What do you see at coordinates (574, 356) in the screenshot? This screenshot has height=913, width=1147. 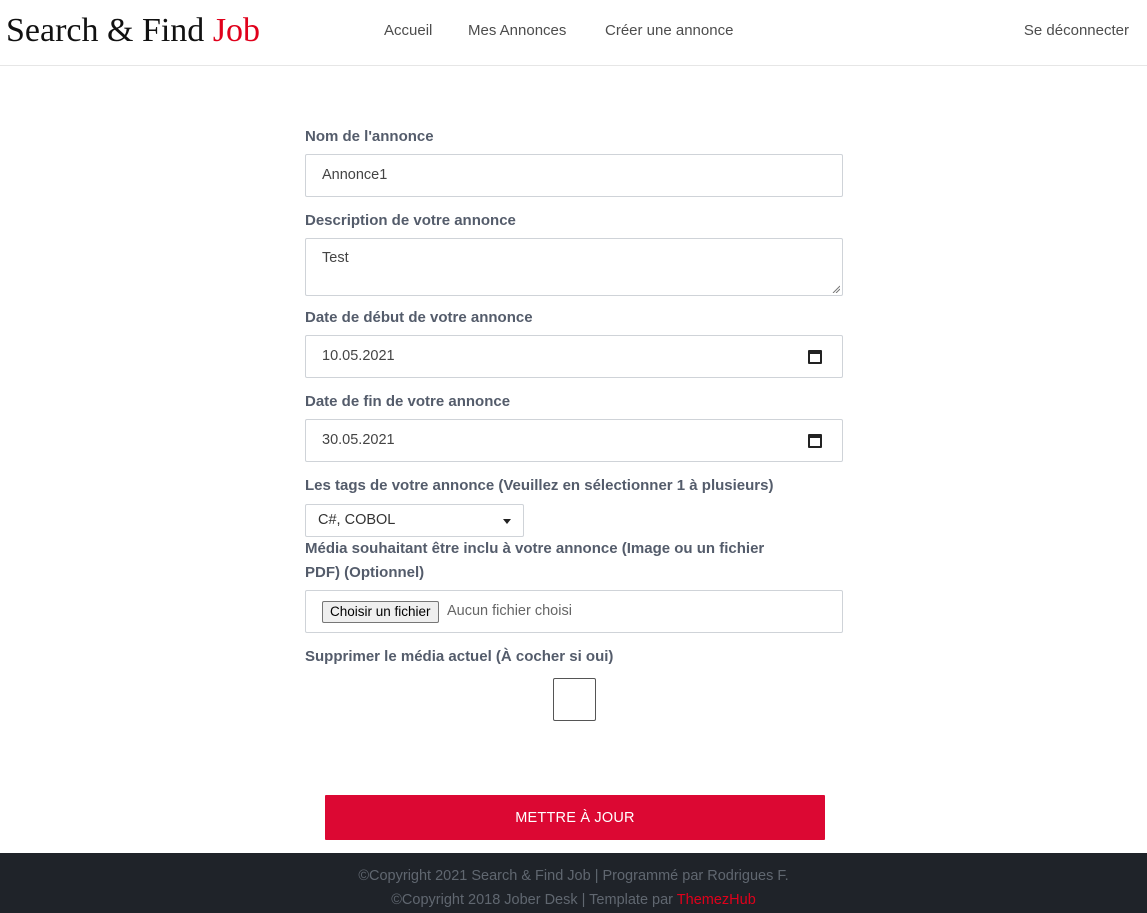 I see `start-date-input: 10.05.2021` at bounding box center [574, 356].